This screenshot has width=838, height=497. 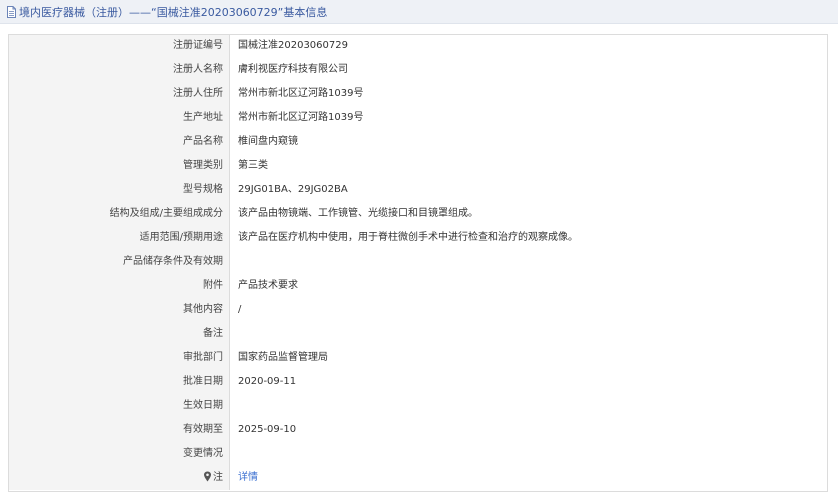 What do you see at coordinates (119, 166) in the screenshot?
I see `field-label: 管理类别` at bounding box center [119, 166].